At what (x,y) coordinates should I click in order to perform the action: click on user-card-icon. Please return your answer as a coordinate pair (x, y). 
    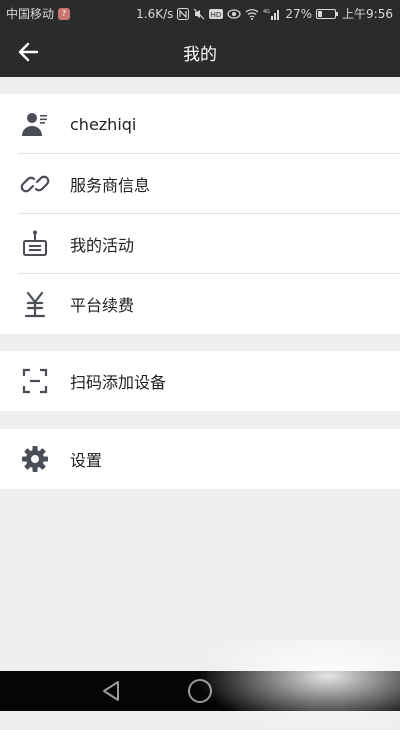
    Looking at the image, I should click on (35, 124).